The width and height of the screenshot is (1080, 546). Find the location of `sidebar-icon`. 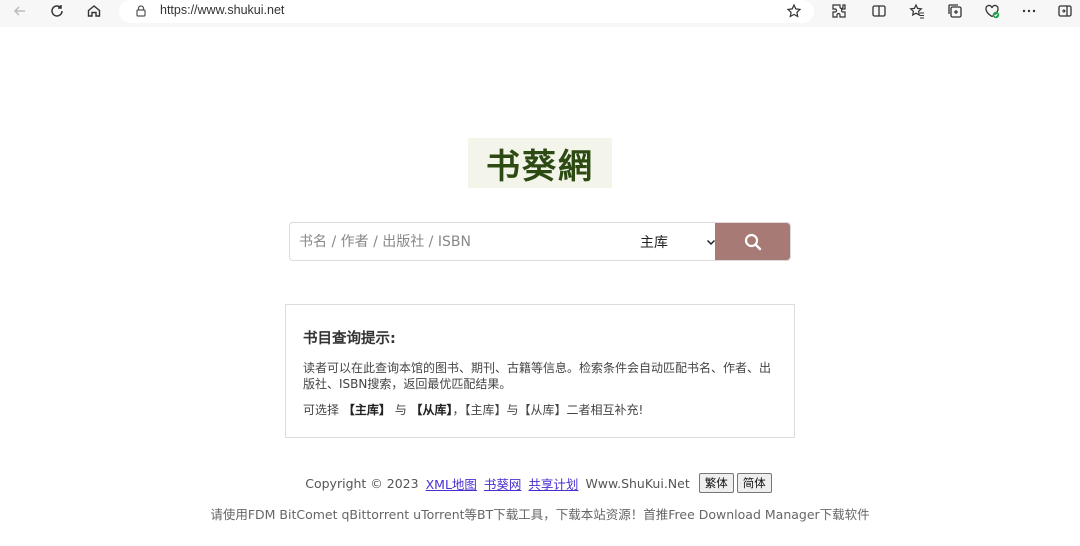

sidebar-icon is located at coordinates (1065, 11).